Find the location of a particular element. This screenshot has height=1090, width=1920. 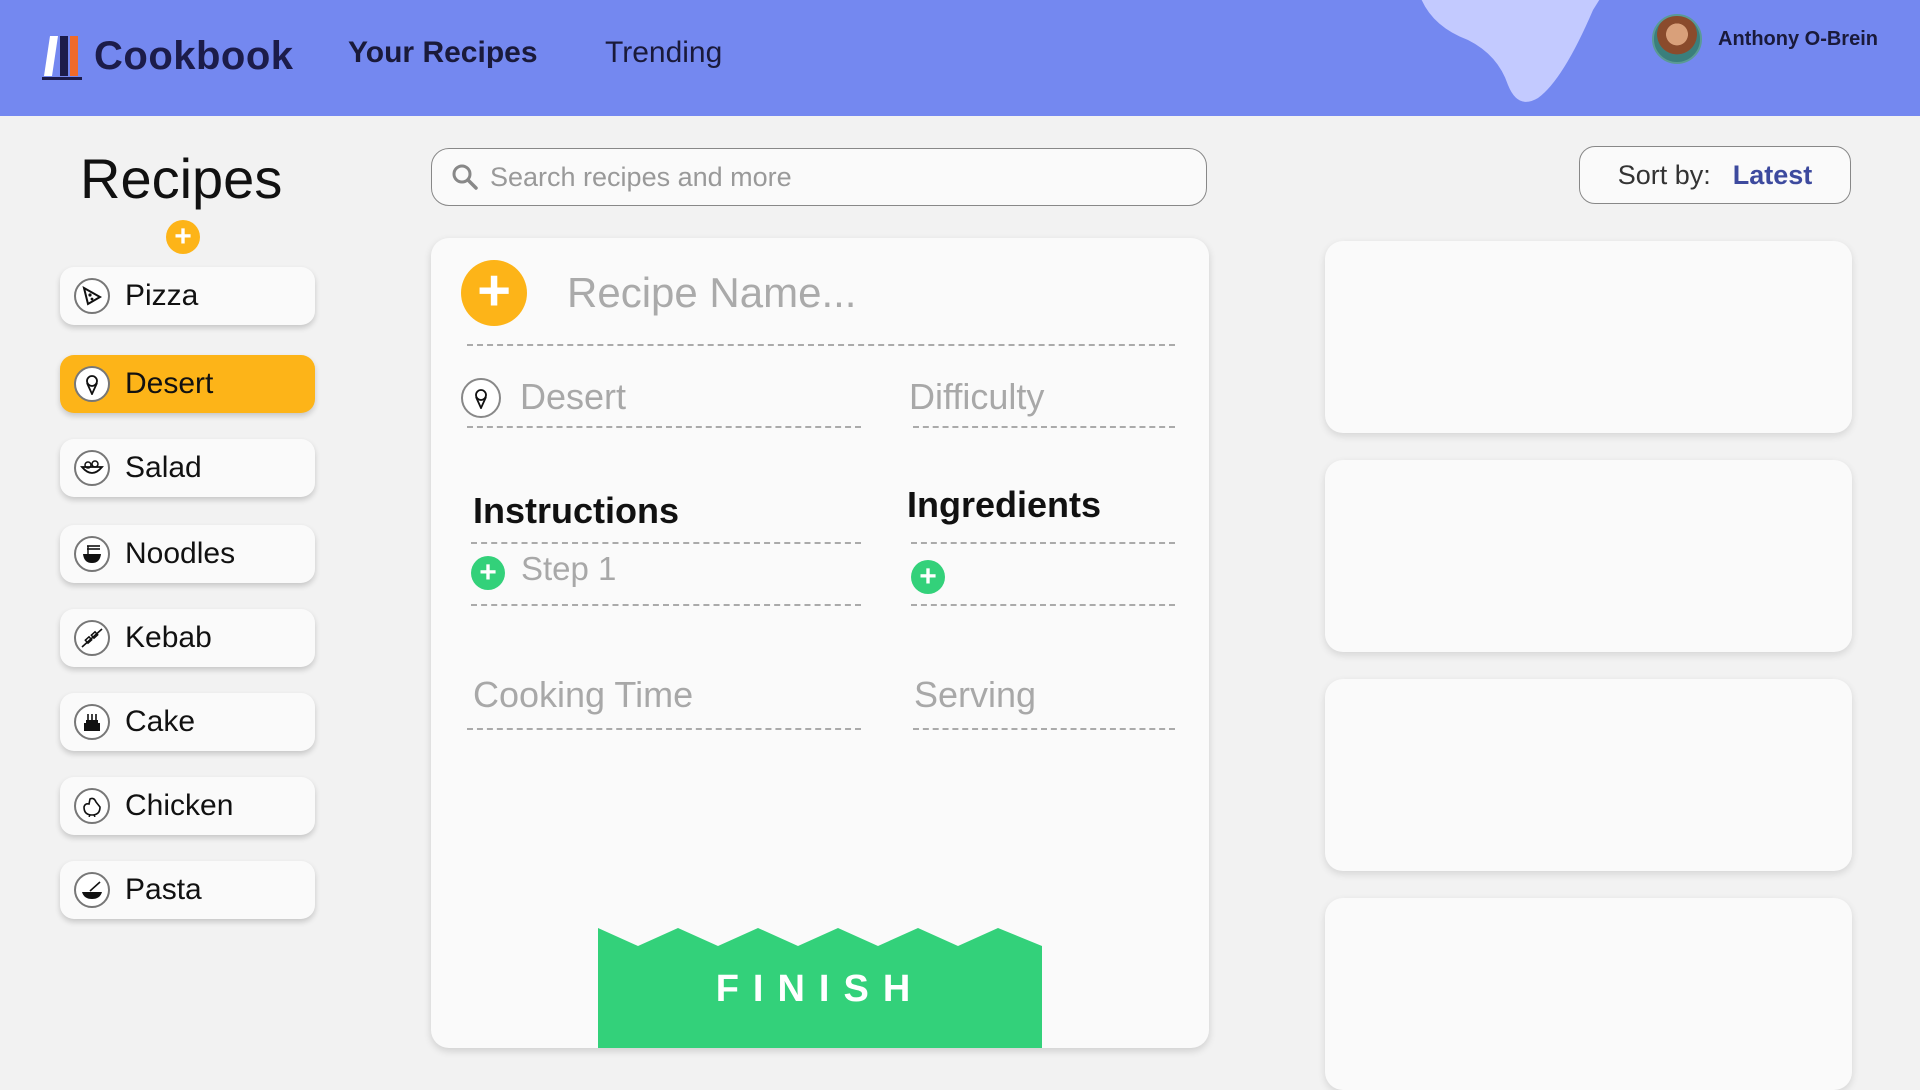

sidebar-item-chicken: Chicken is located at coordinates (187, 806).